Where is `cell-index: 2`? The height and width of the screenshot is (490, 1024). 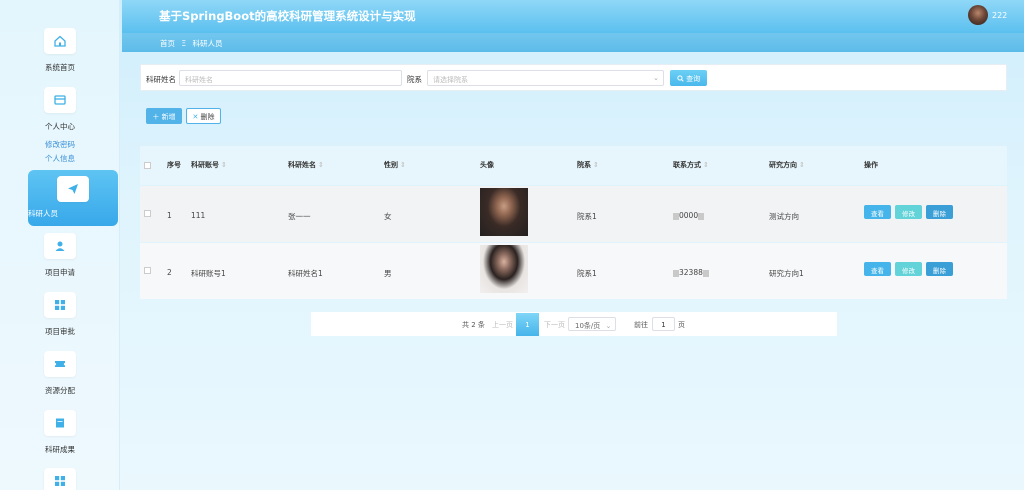
cell-index: 2 is located at coordinates (169, 272).